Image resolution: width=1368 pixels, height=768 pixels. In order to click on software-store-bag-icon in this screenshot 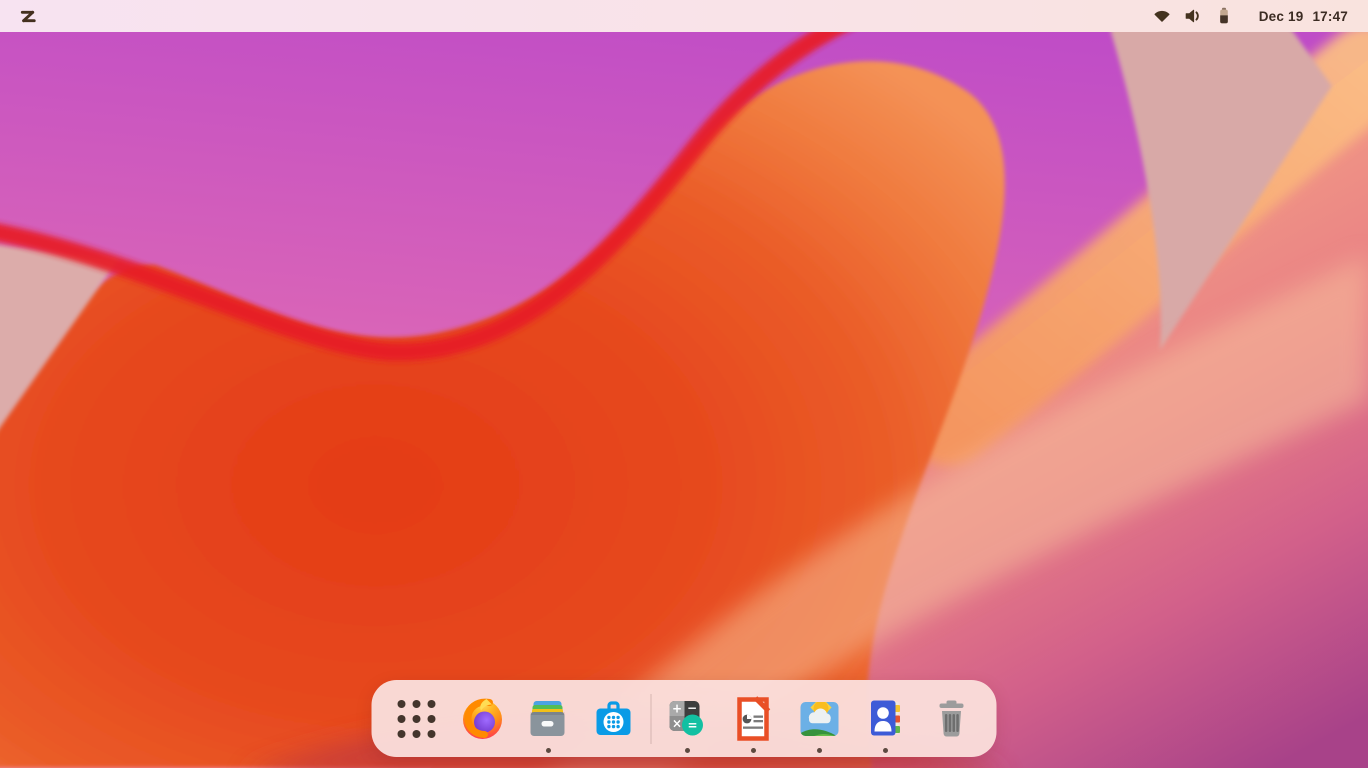, I will do `click(613, 717)`.